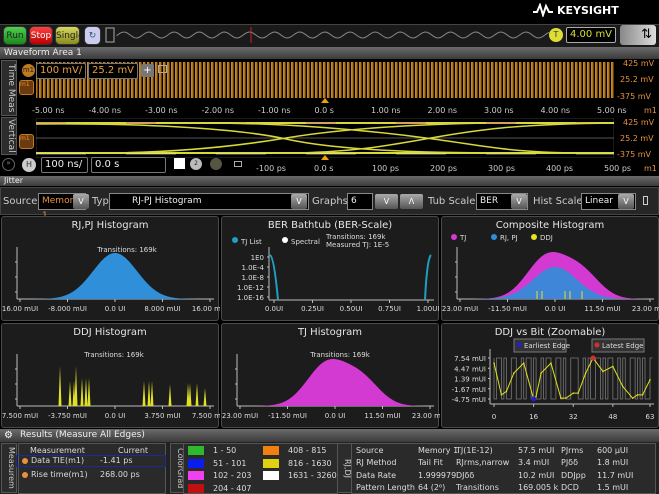  What do you see at coordinates (555, 110) in the screenshot?
I see `time-tick-label: 4.00 ns` at bounding box center [555, 110].